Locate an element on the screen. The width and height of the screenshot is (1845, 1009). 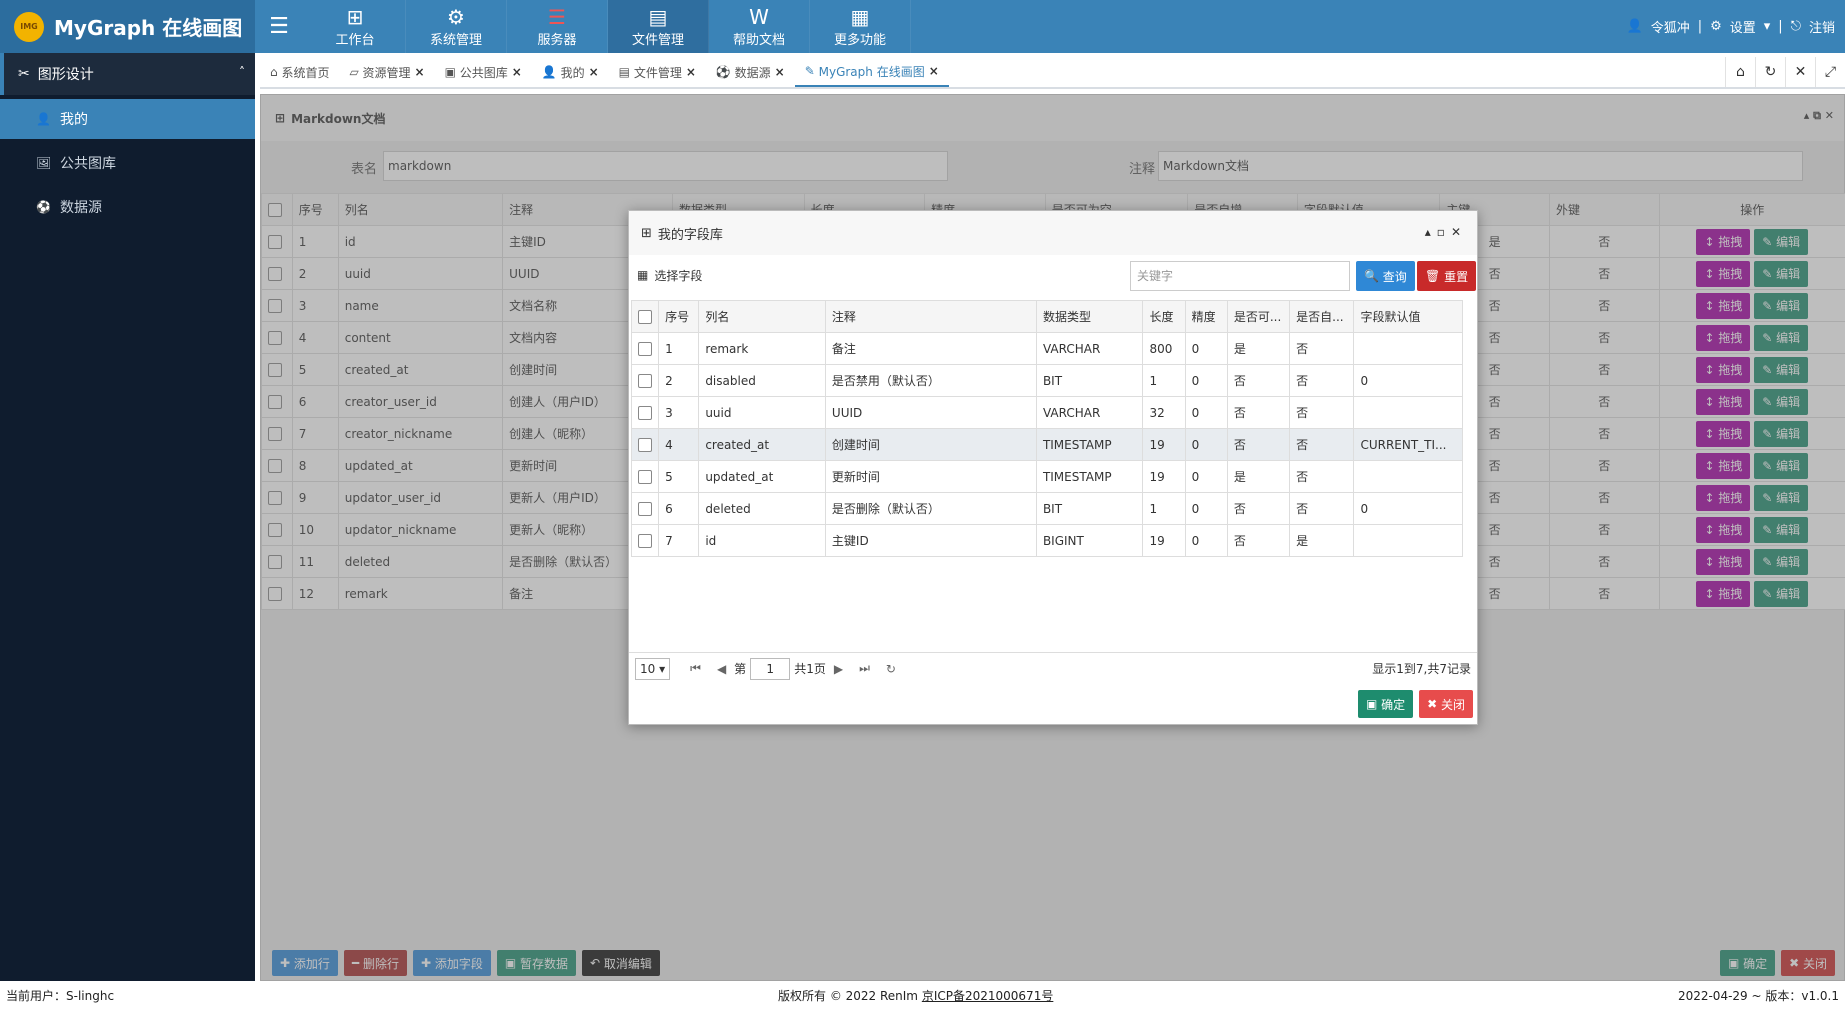
sidebar-item-gallery: 🖼 公共图库 is located at coordinates (127, 163).